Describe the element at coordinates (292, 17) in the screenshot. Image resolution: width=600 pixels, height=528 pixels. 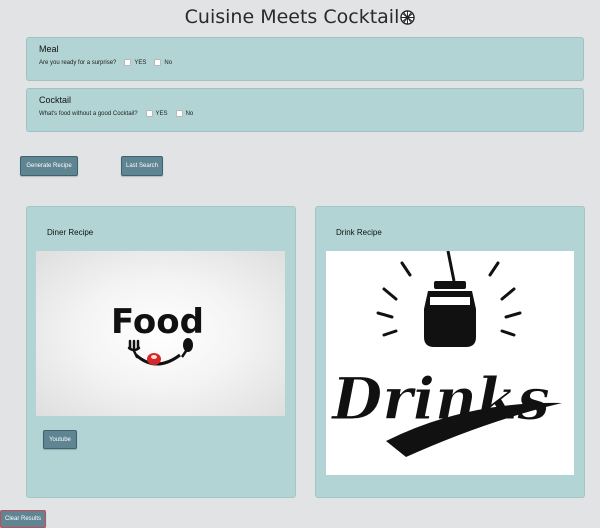
I see `page-title-text: Cuisine Meets Cocktail` at that location.